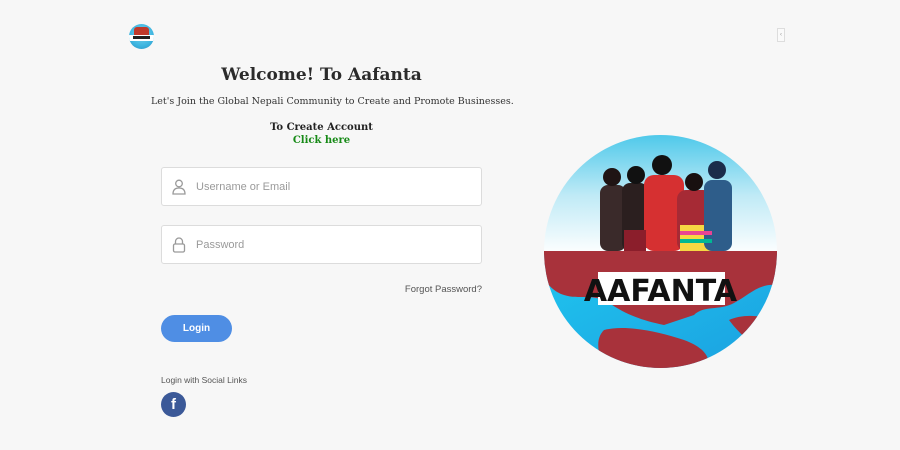 The image size is (900, 450). Describe the element at coordinates (173, 404) in the screenshot. I see `facebook-icon: f` at that location.